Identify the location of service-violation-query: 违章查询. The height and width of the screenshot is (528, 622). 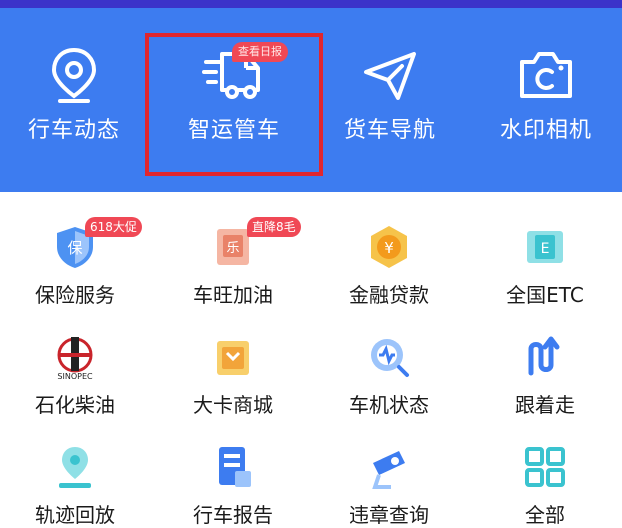
(389, 485).